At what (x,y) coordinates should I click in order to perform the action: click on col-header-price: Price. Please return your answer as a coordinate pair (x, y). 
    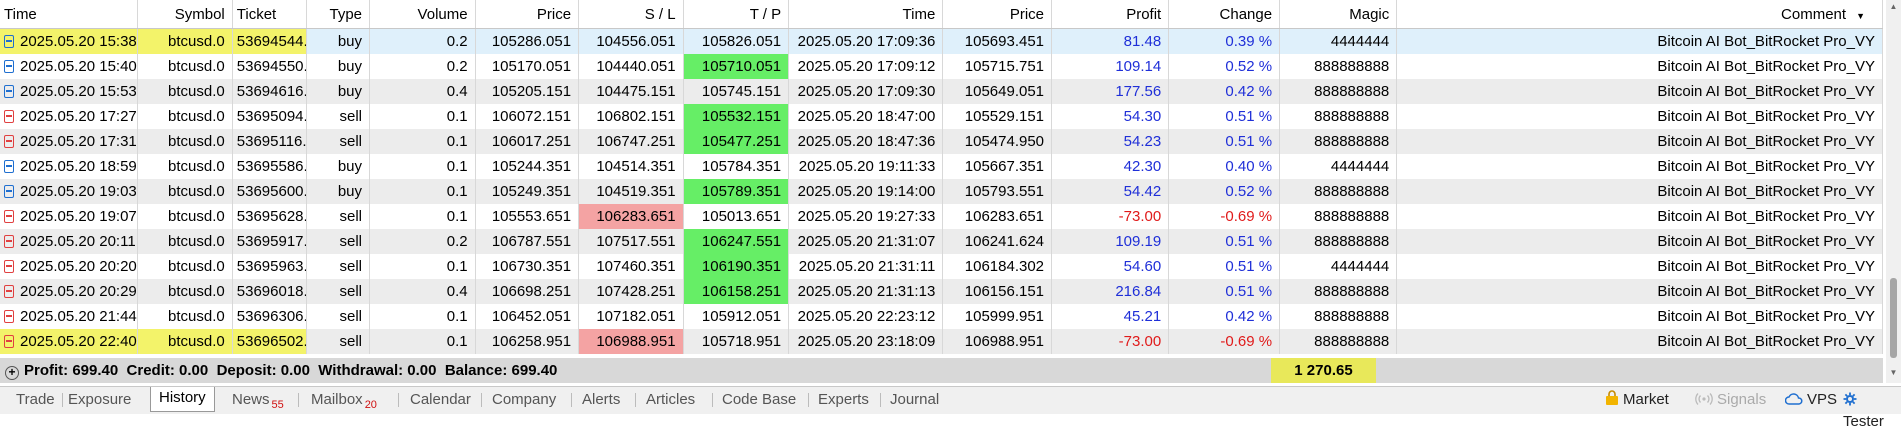
    Looking at the image, I should click on (527, 14).